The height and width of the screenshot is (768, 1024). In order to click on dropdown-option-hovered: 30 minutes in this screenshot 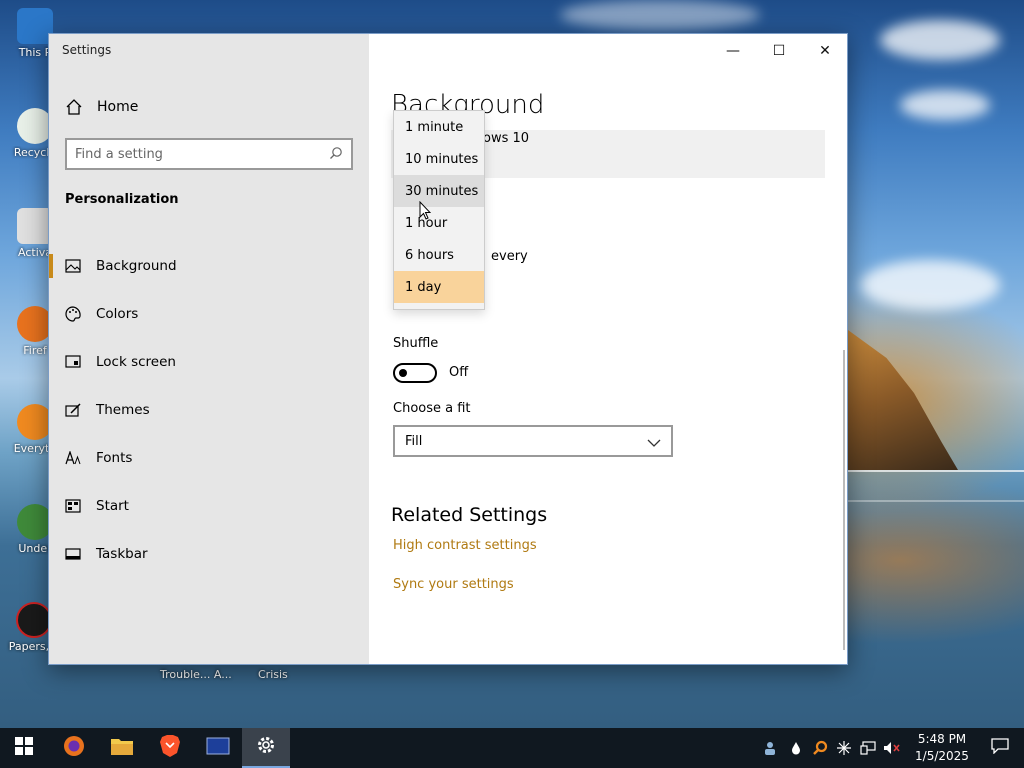, I will do `click(439, 191)`.